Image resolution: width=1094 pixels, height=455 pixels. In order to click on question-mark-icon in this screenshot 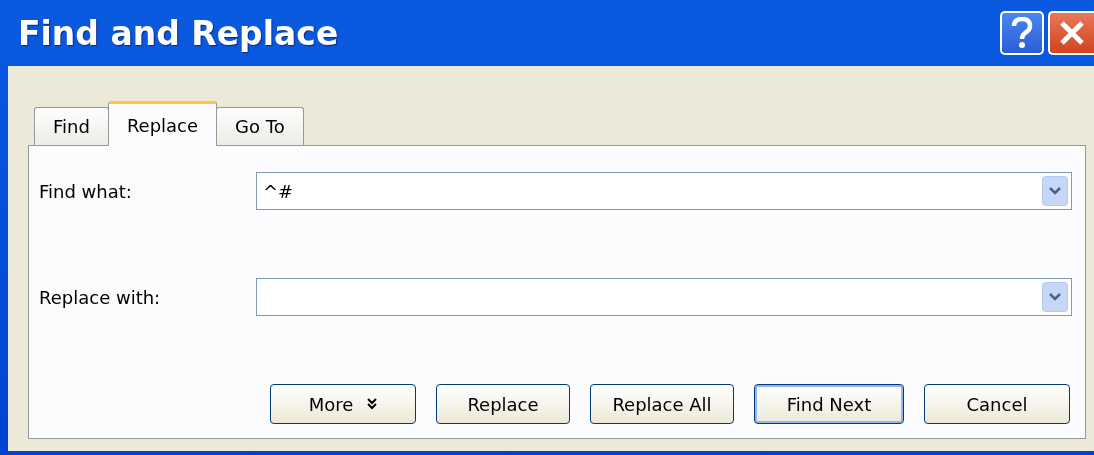, I will do `click(1022, 33)`.